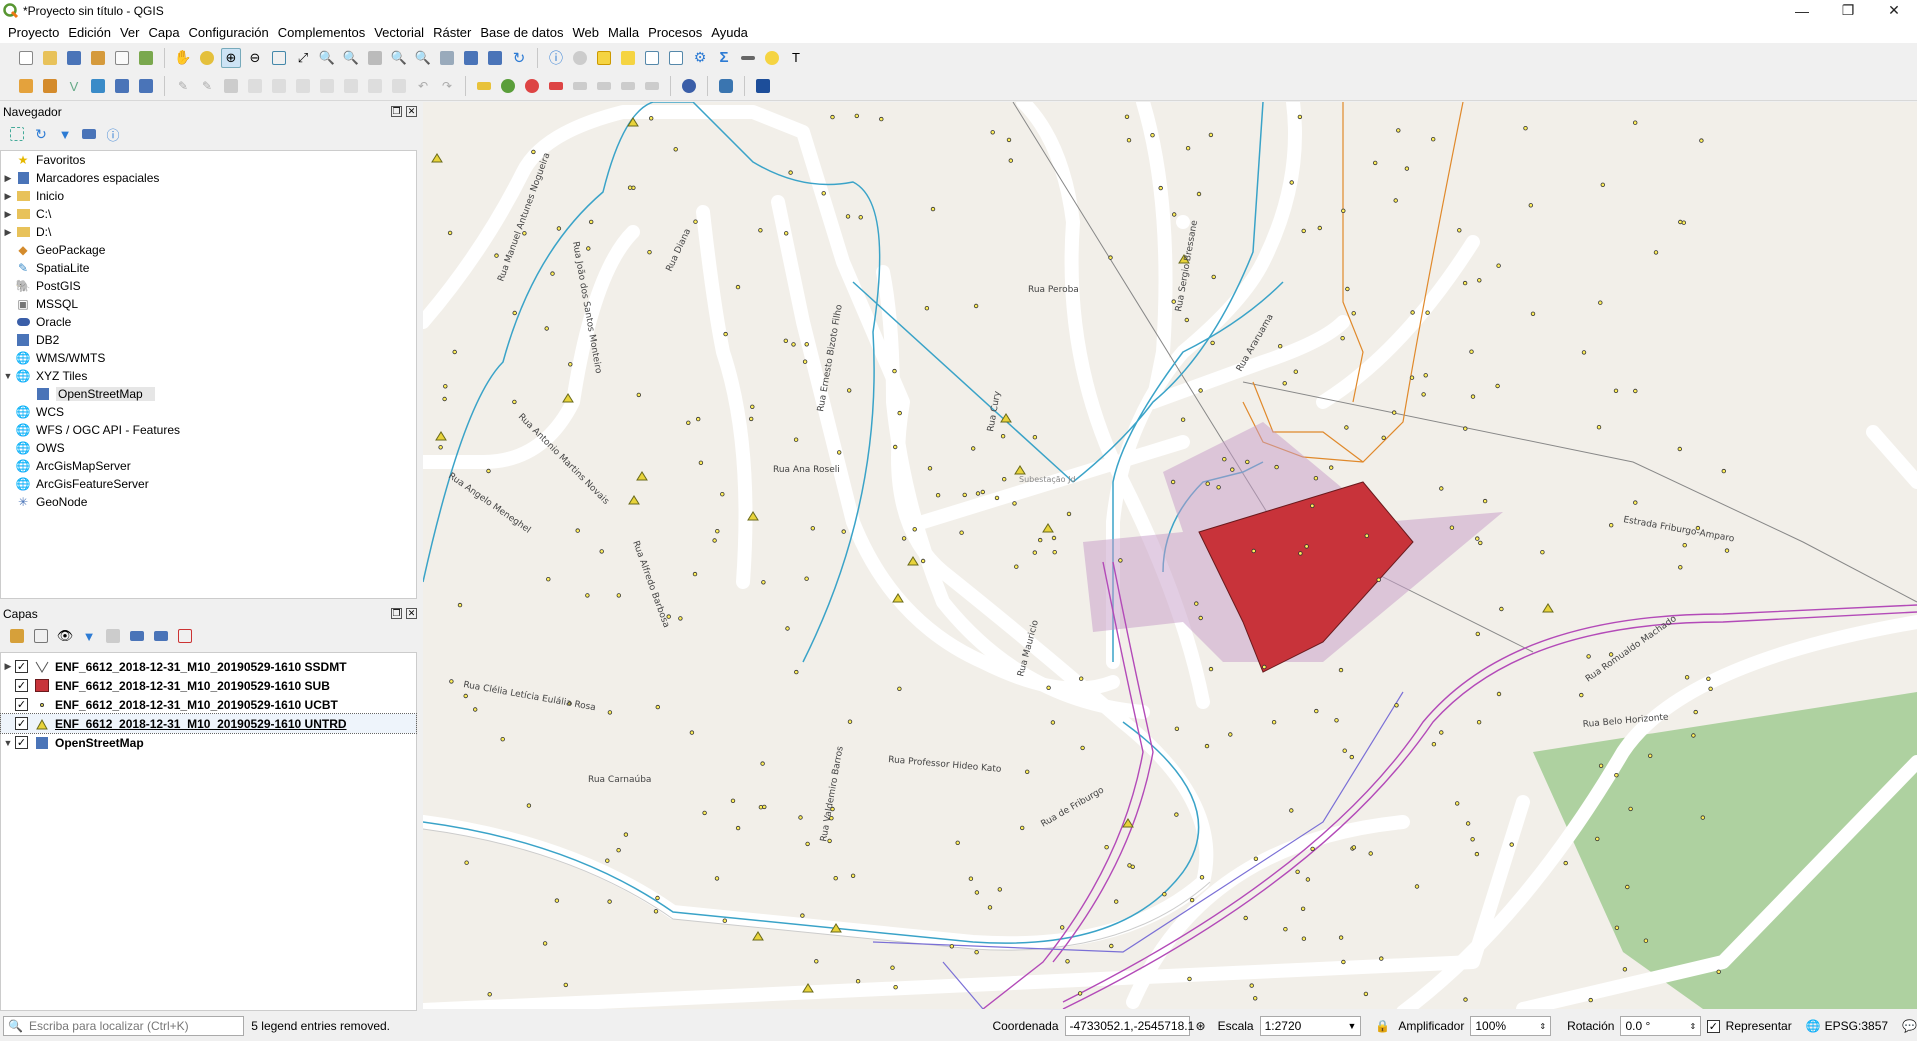 Image resolution: width=1917 pixels, height=1041 pixels. I want to click on browser-item: ▣ MSSQL, so click(208, 304).